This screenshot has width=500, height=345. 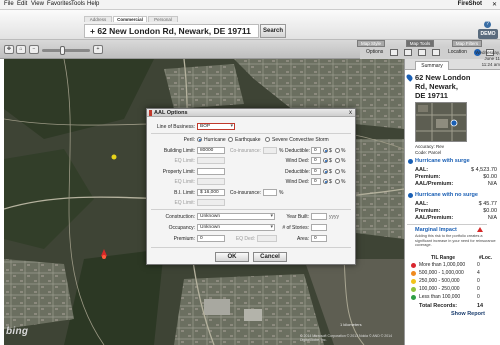 What do you see at coordinates (130, 19) in the screenshot?
I see `tab-commercial: Commercial` at bounding box center [130, 19].